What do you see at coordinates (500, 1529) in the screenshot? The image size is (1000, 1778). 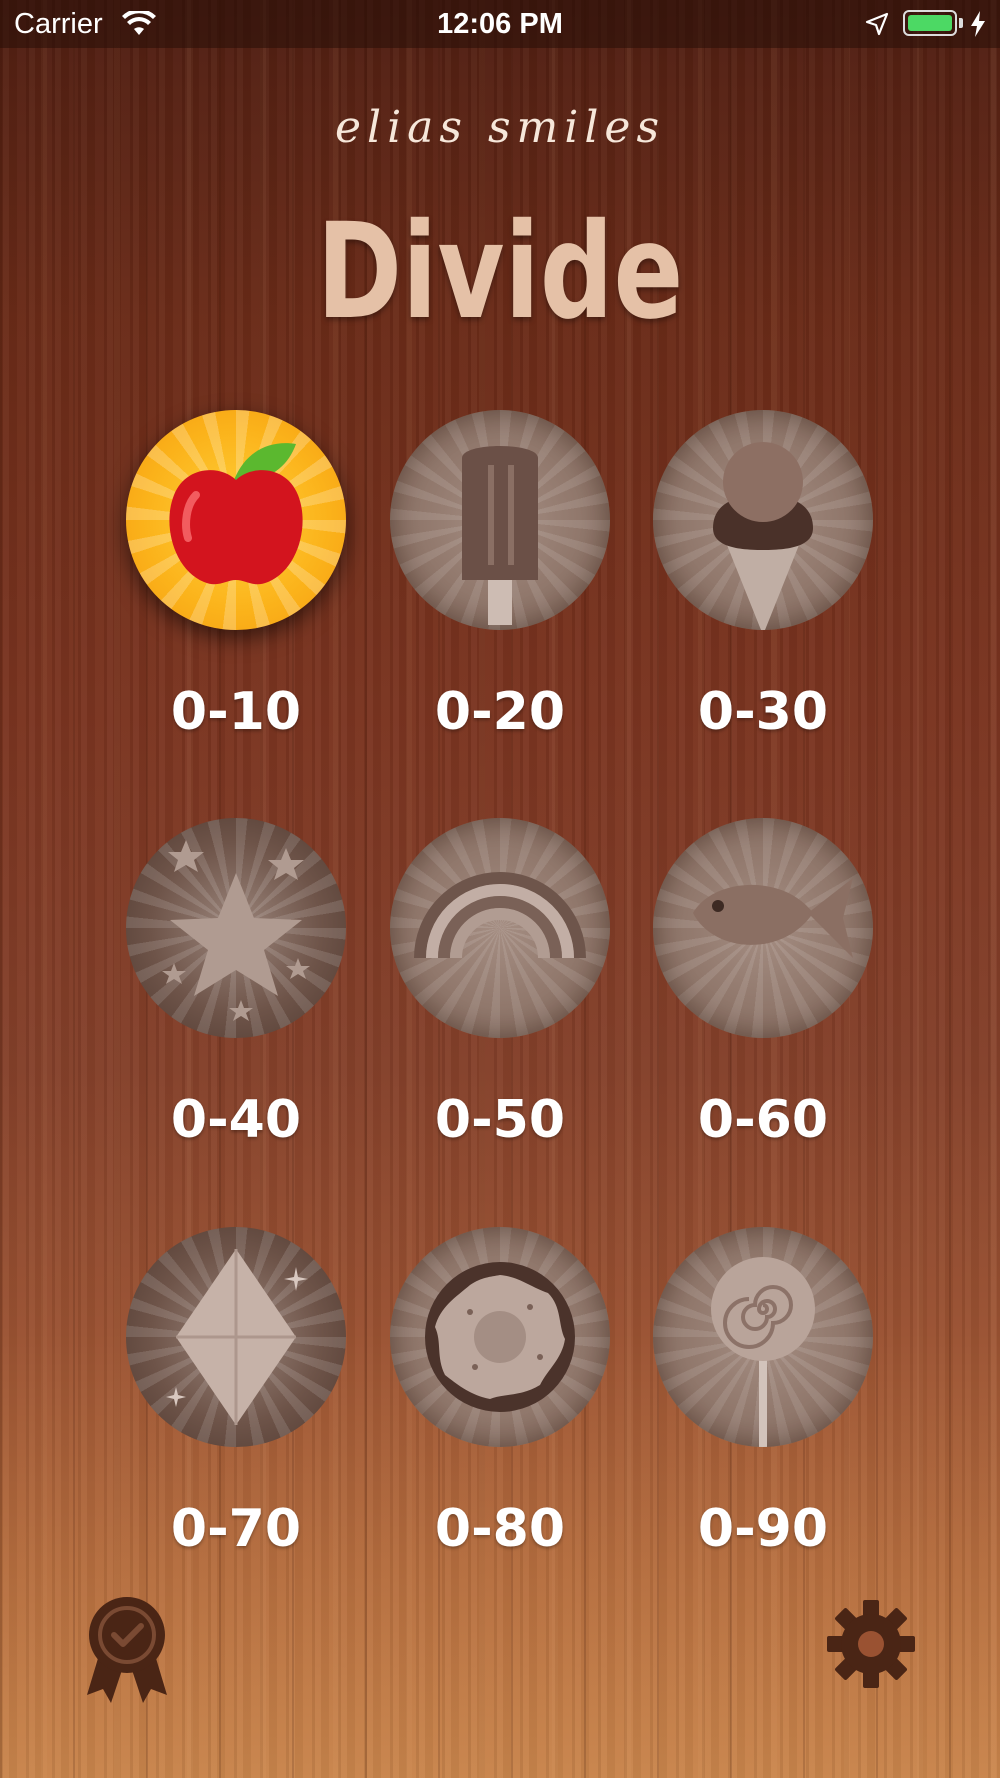 I see `level-label: 0-80` at bounding box center [500, 1529].